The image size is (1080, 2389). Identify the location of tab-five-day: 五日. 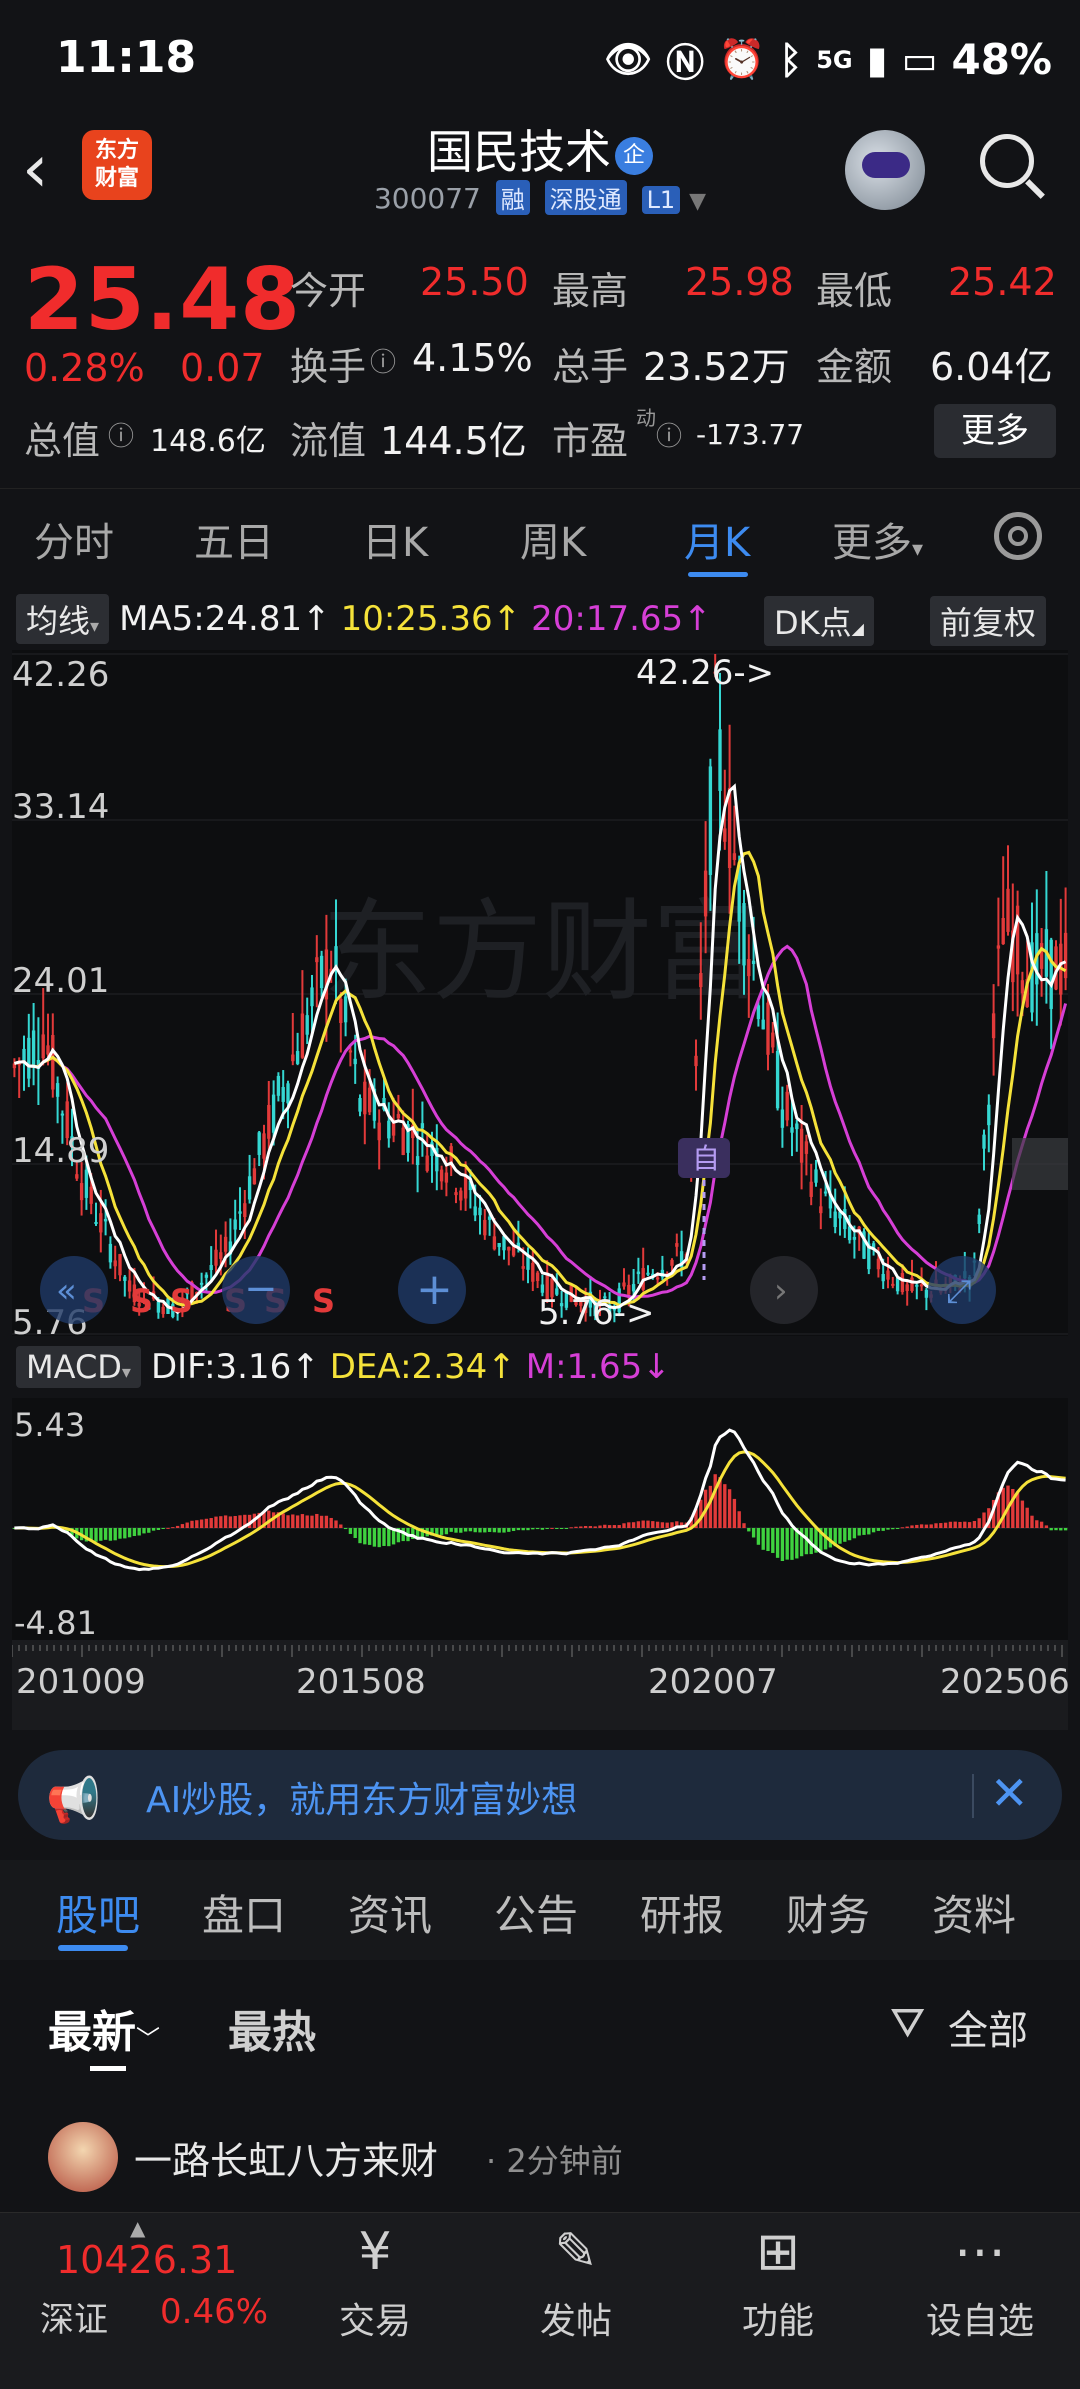
(234, 539).